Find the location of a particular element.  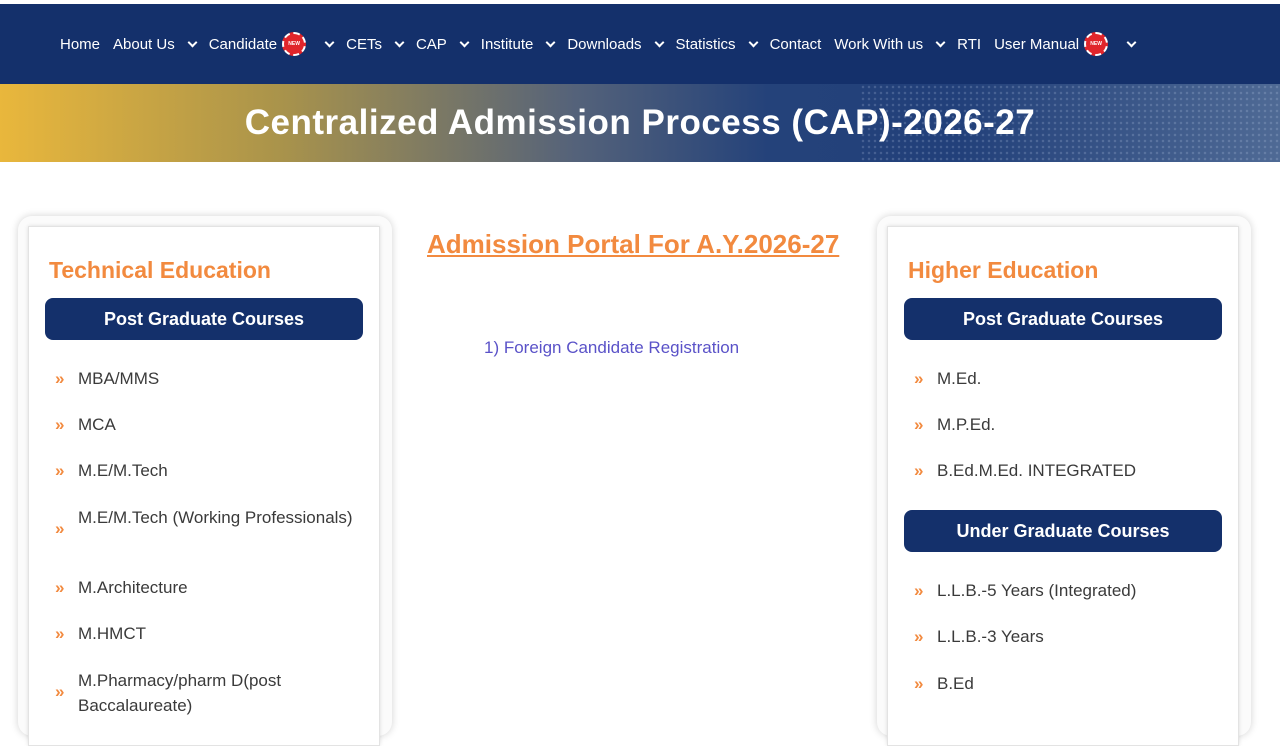

nav-downloads: Downloads is located at coordinates (615, 44).